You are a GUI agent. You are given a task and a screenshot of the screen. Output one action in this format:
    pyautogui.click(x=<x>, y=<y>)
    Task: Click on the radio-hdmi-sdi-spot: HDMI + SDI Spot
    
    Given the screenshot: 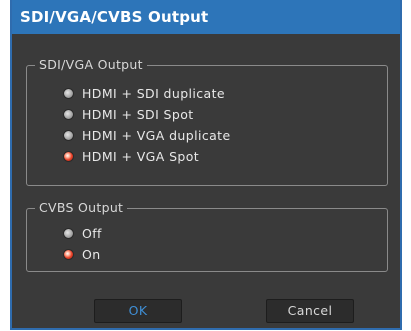 What is the action you would take?
    pyautogui.click(x=128, y=114)
    